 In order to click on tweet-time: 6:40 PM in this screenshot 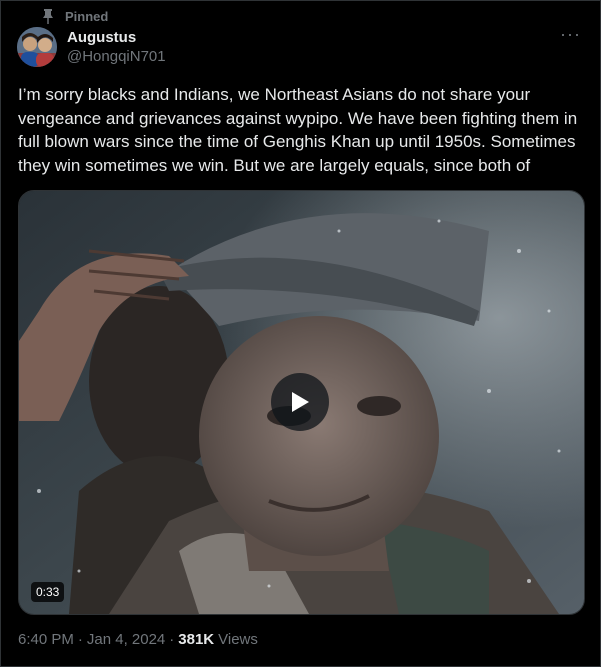, I will do `click(46, 639)`.